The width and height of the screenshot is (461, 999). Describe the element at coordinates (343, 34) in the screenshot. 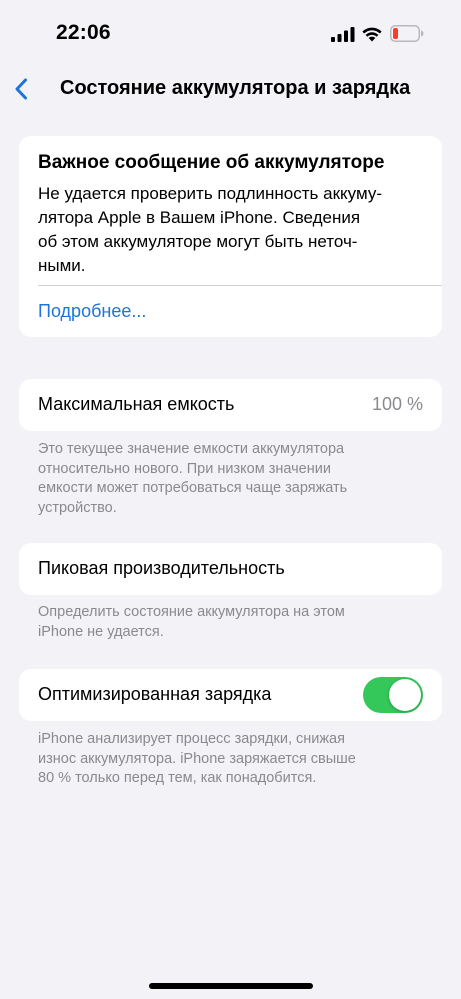

I see `cellular-signal-icon` at that location.